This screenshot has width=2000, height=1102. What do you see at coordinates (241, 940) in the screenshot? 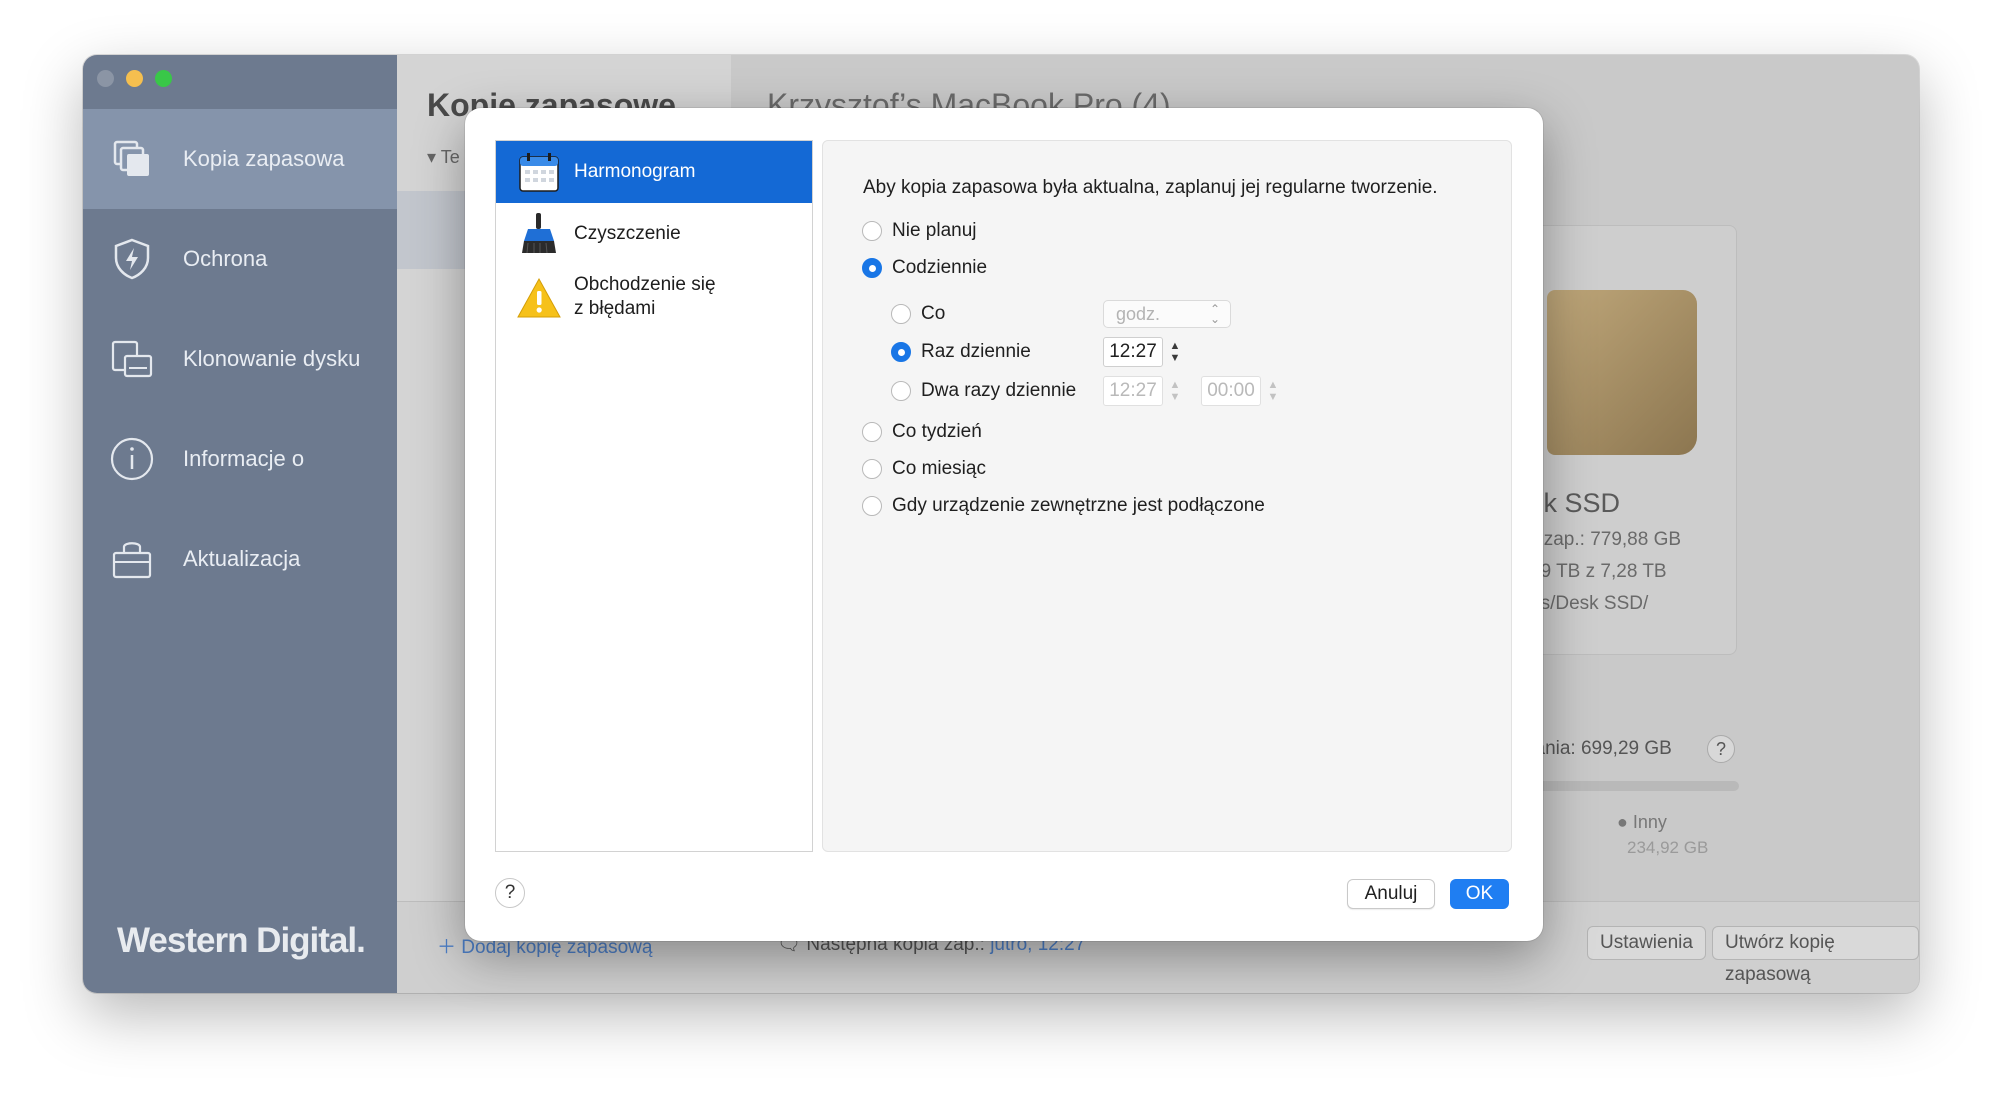
I see `western-digital-logo: Western Digital.` at bounding box center [241, 940].